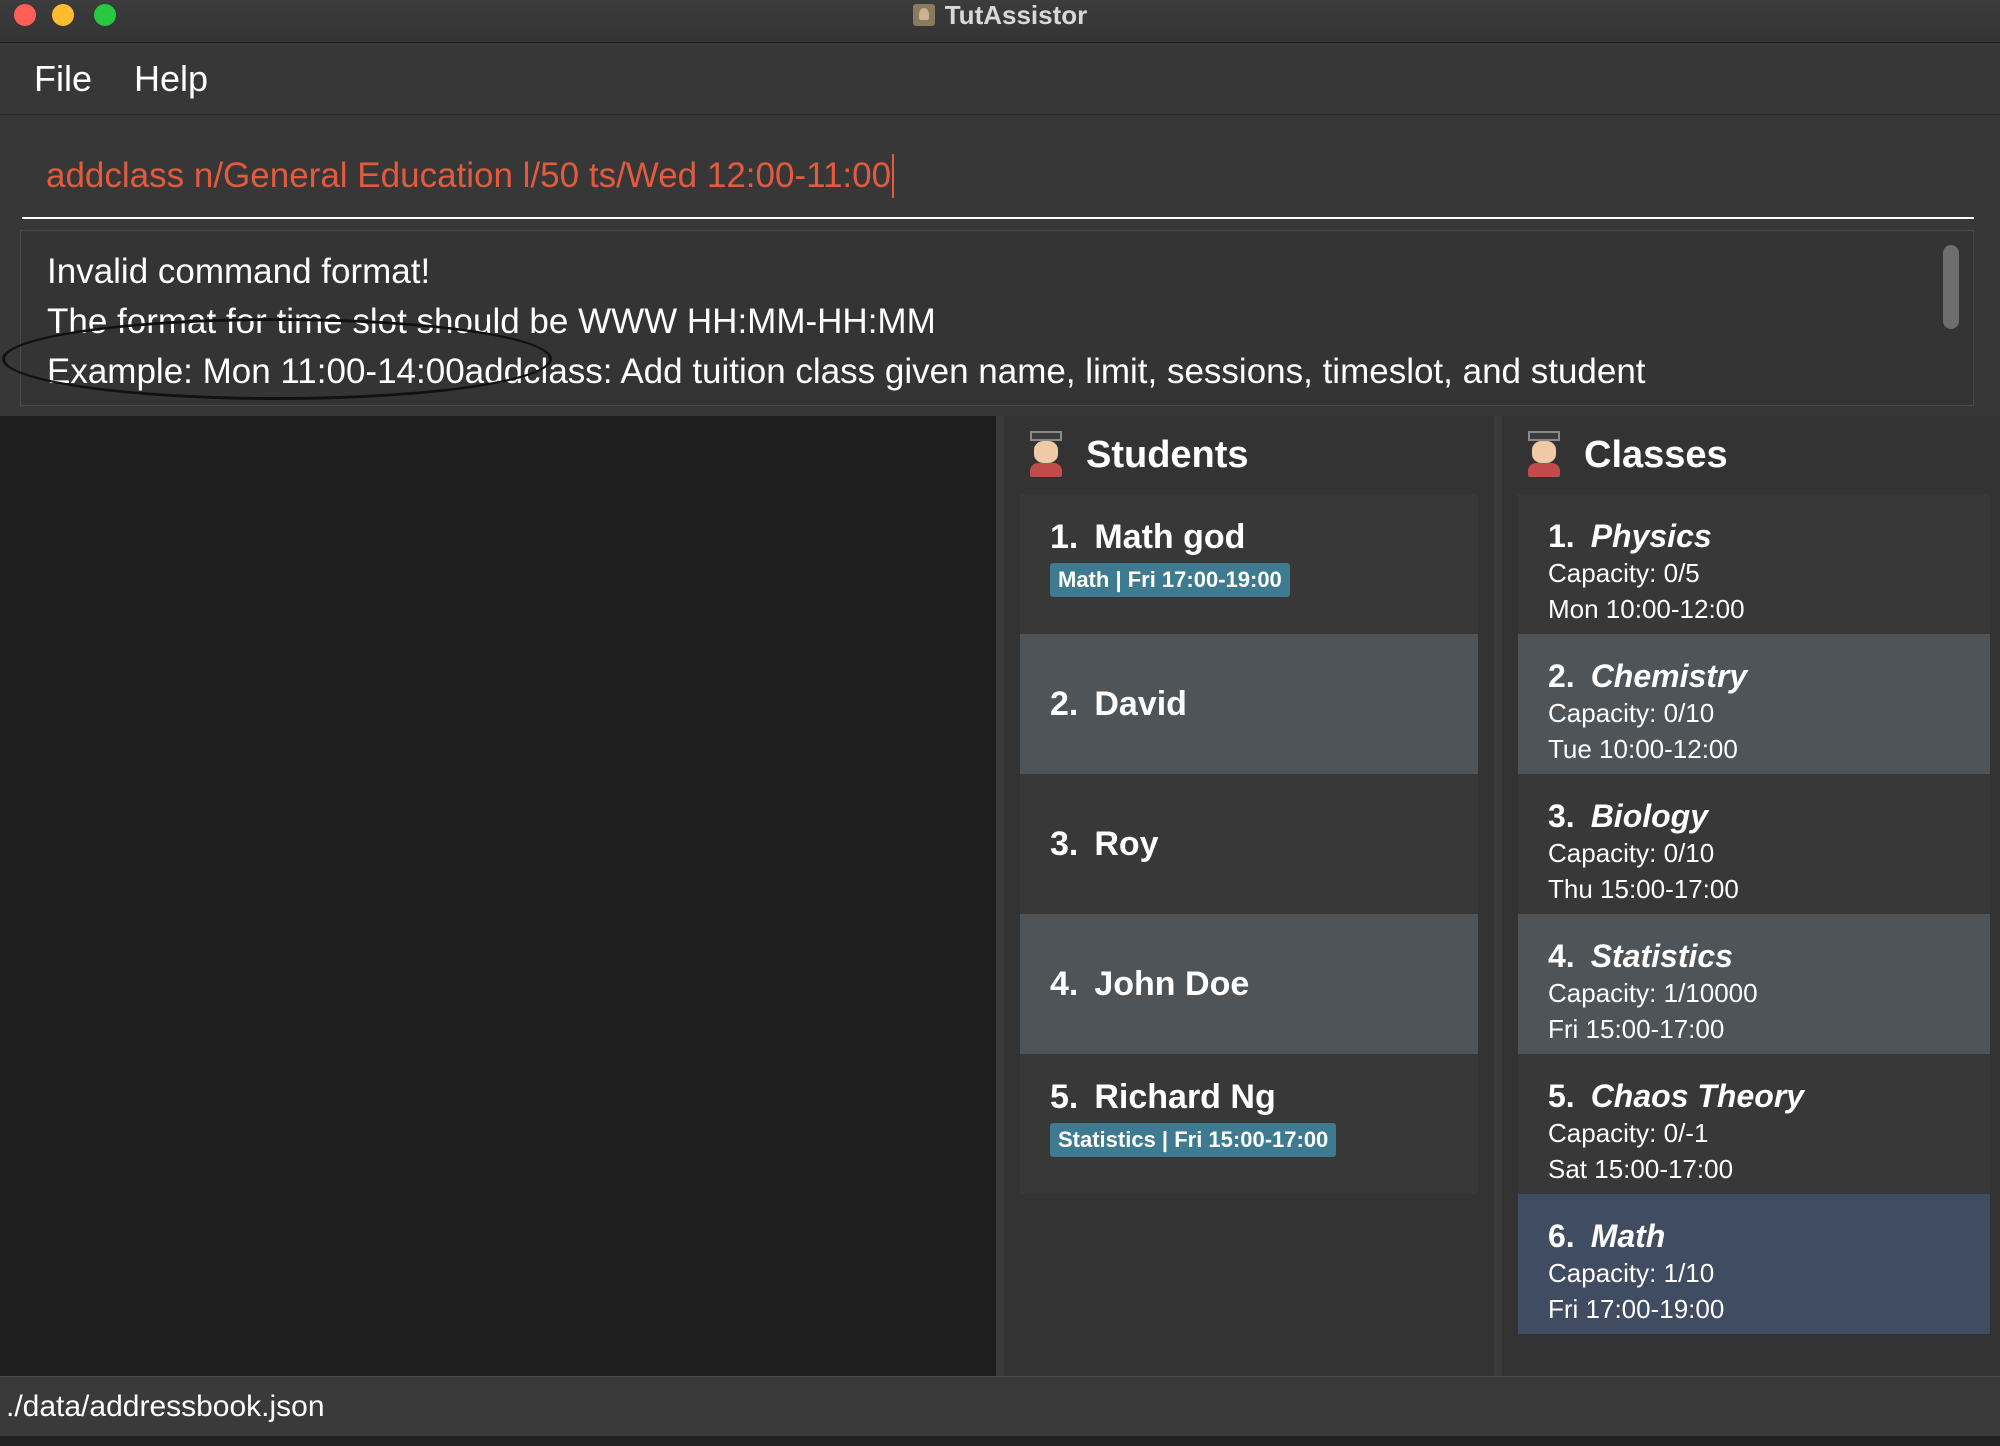 This screenshot has width=2000, height=1446. What do you see at coordinates (1649, 816) in the screenshot?
I see `class-name: Biology` at bounding box center [1649, 816].